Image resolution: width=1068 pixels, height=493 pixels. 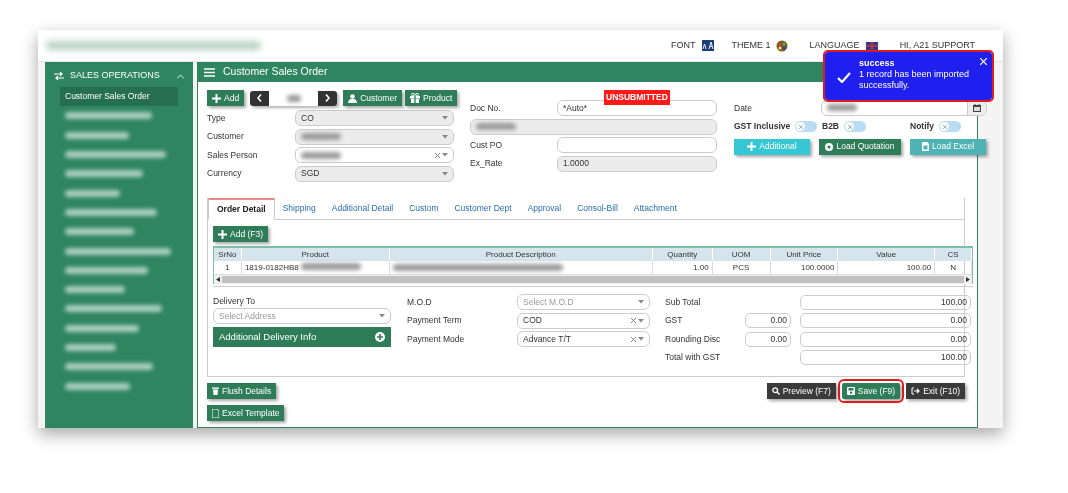 I want to click on check-icon, so click(x=844, y=77).